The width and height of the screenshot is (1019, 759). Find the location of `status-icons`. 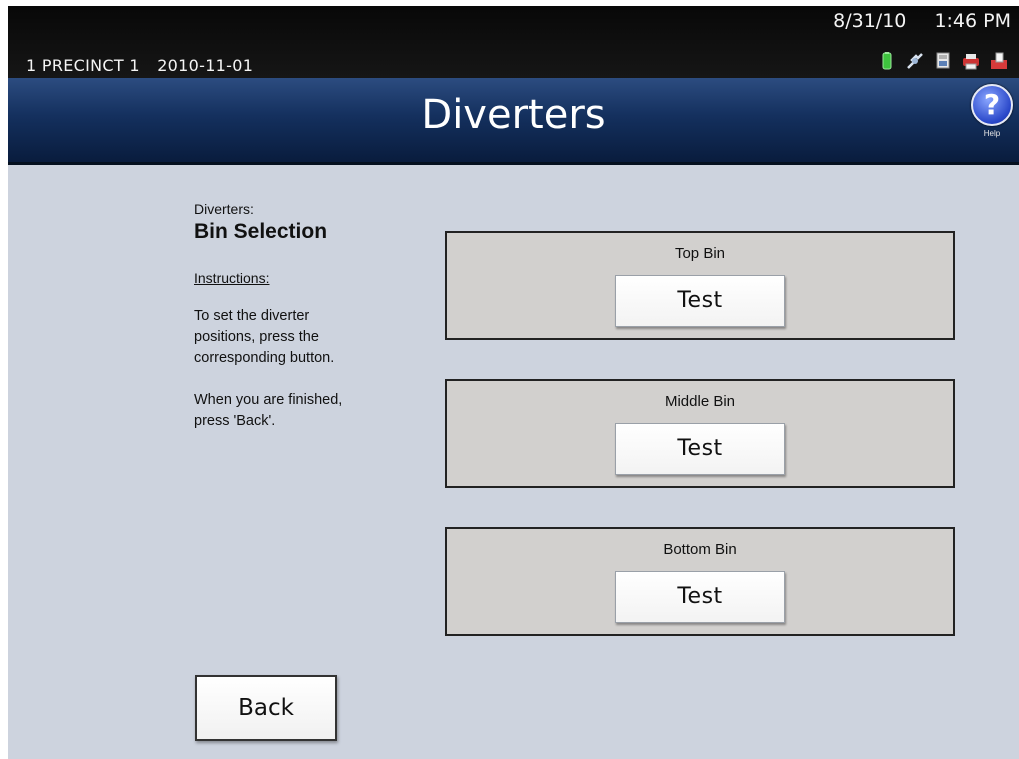

status-icons is located at coordinates (943, 61).